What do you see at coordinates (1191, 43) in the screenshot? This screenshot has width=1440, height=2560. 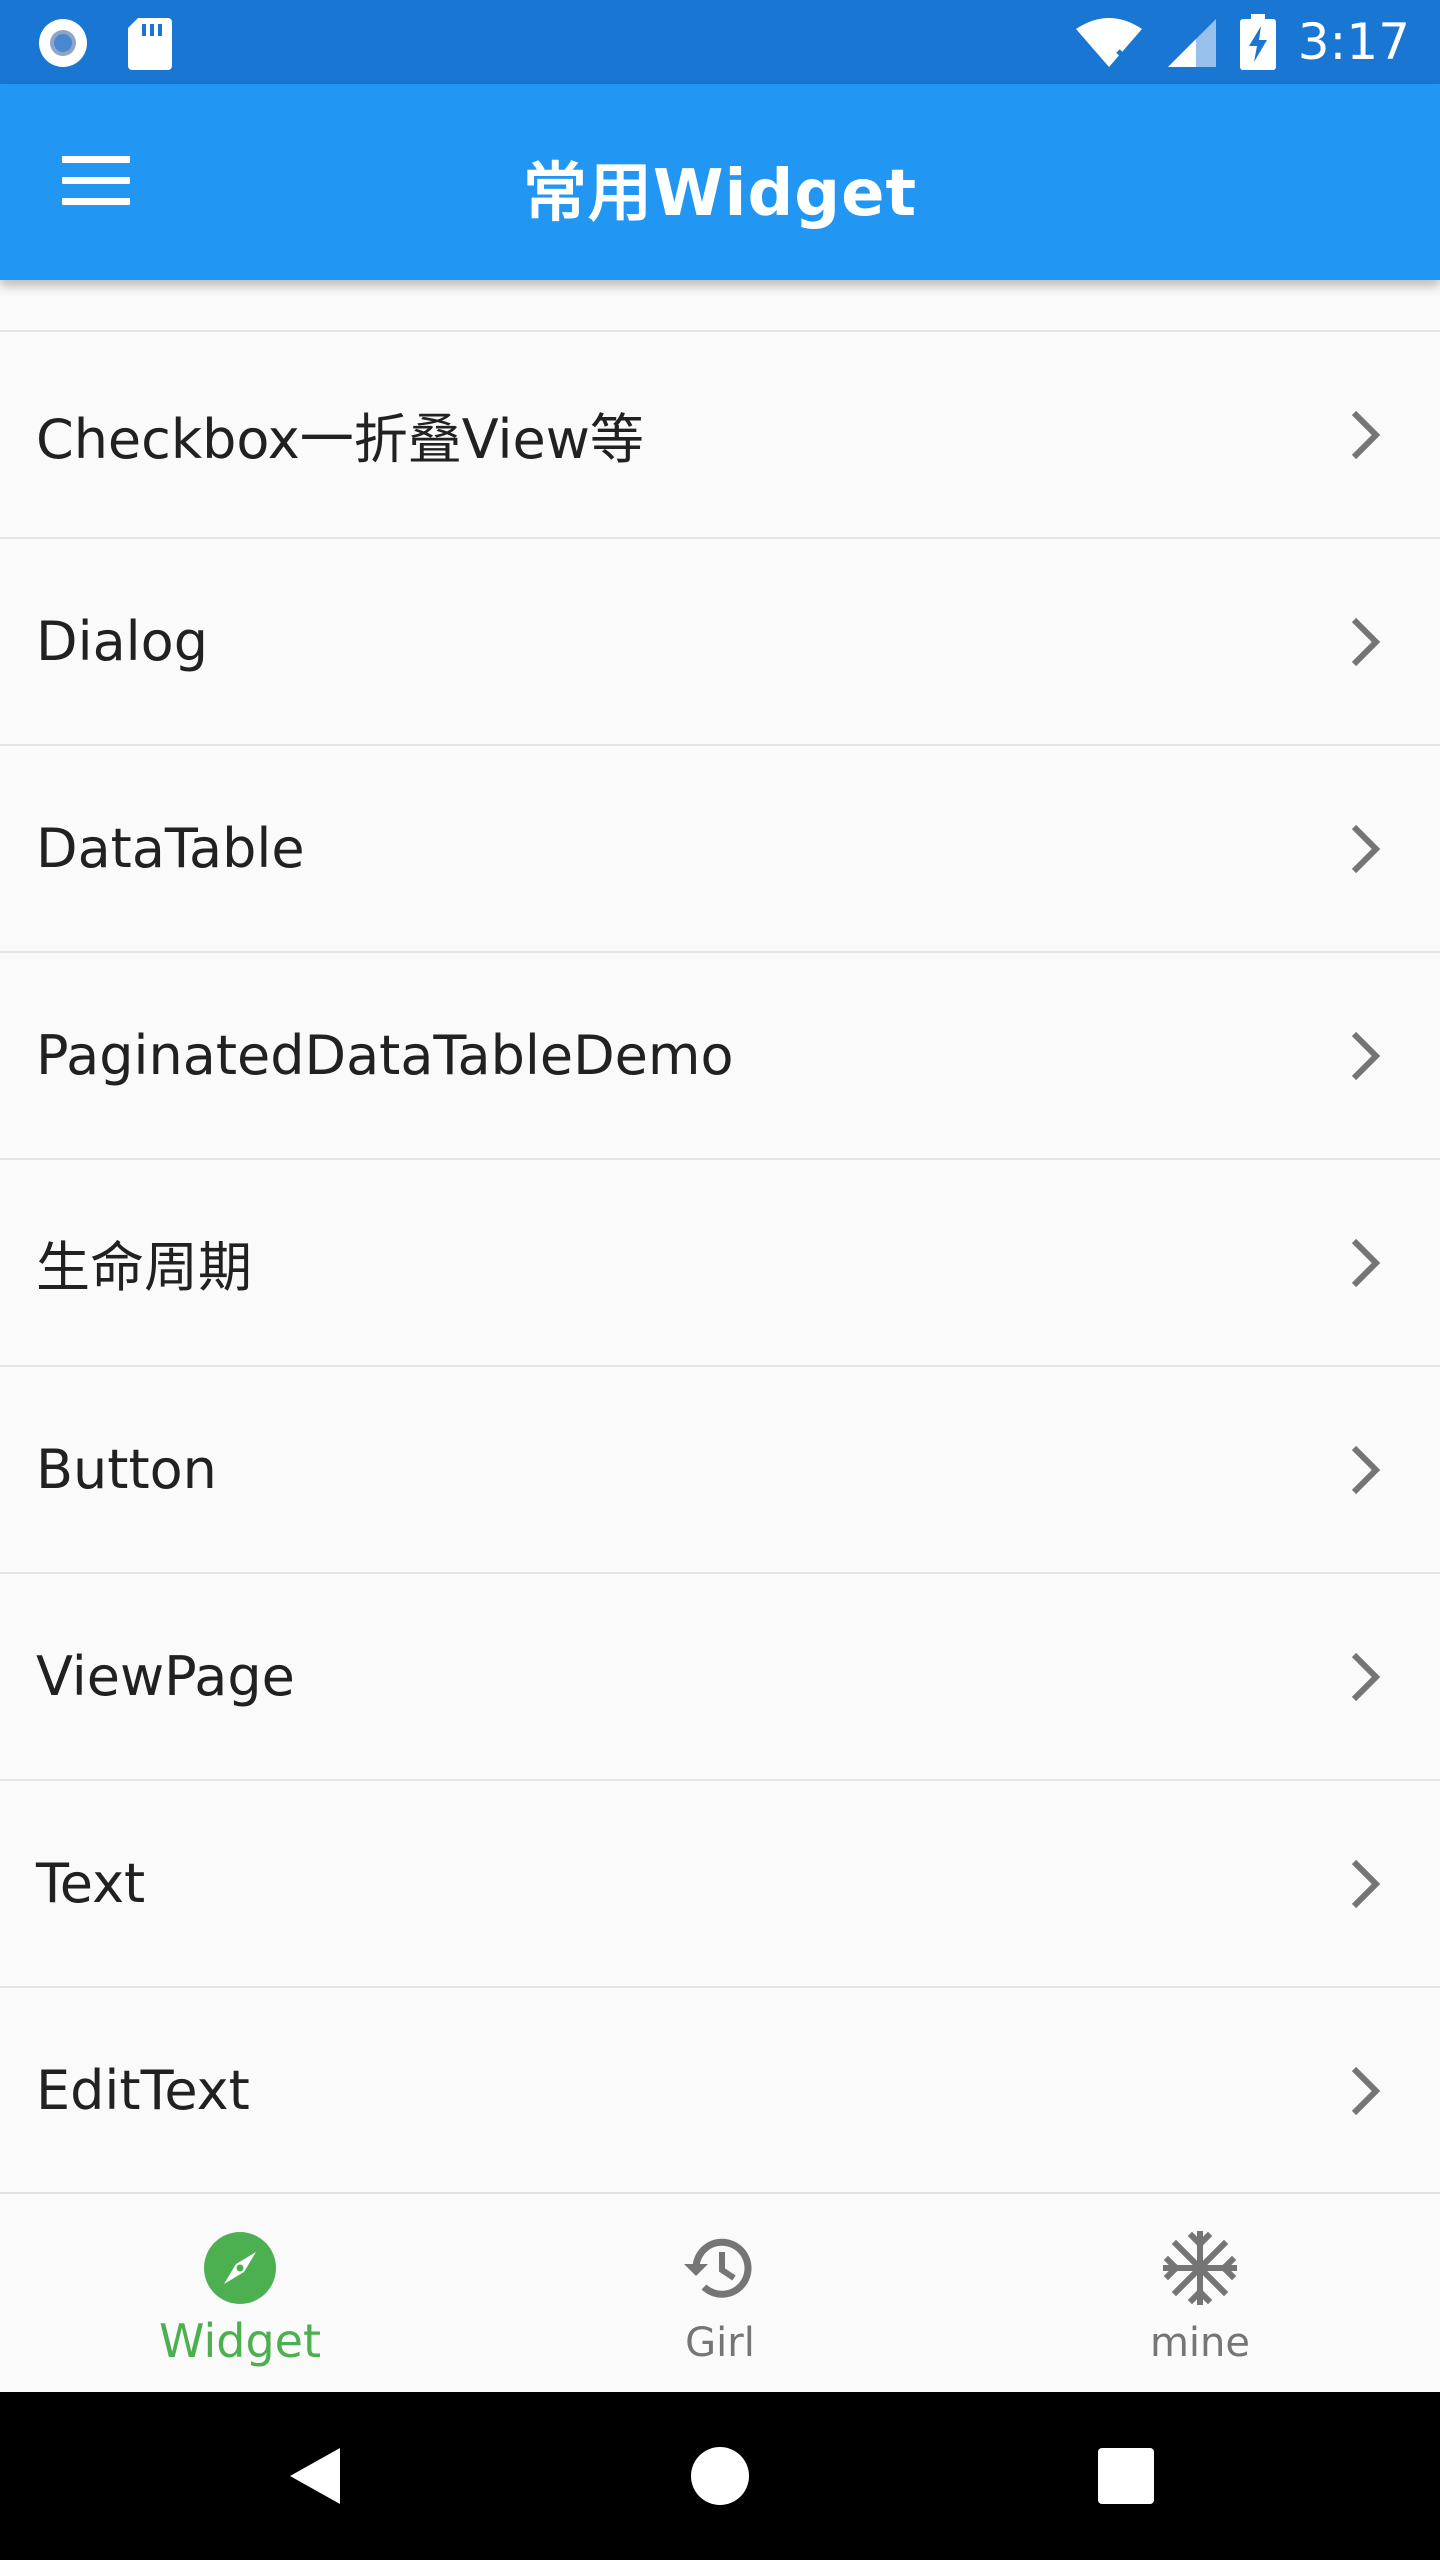 I see `signal-icon` at bounding box center [1191, 43].